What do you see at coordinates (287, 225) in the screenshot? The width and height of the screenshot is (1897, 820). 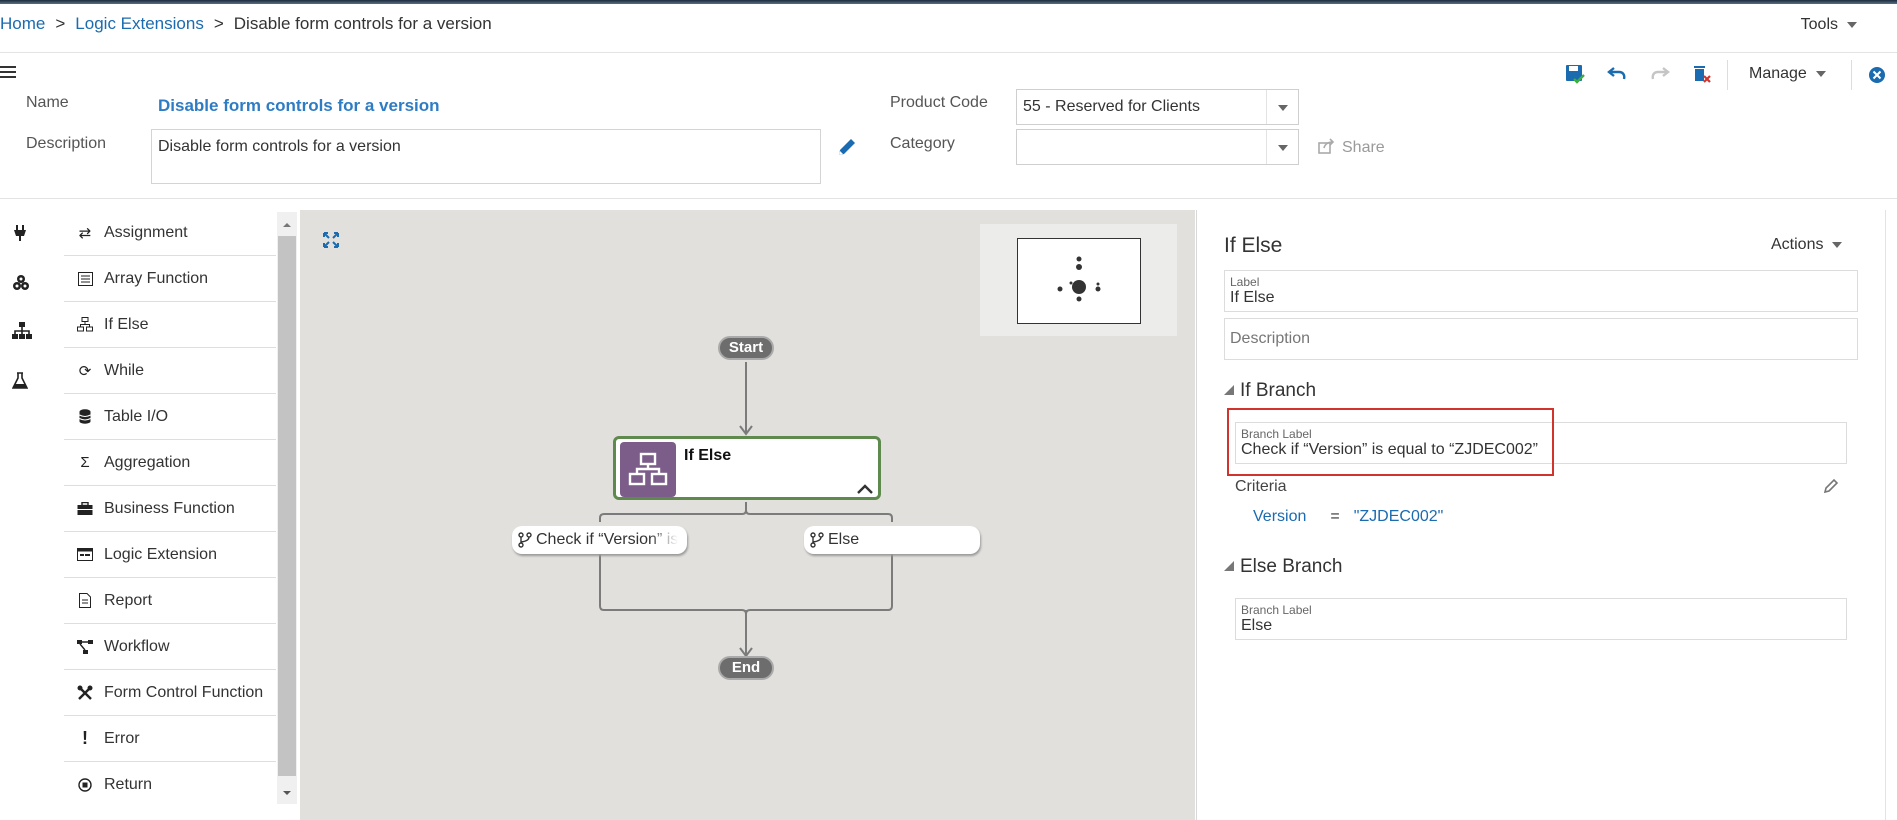 I see `scroll-up-icon` at bounding box center [287, 225].